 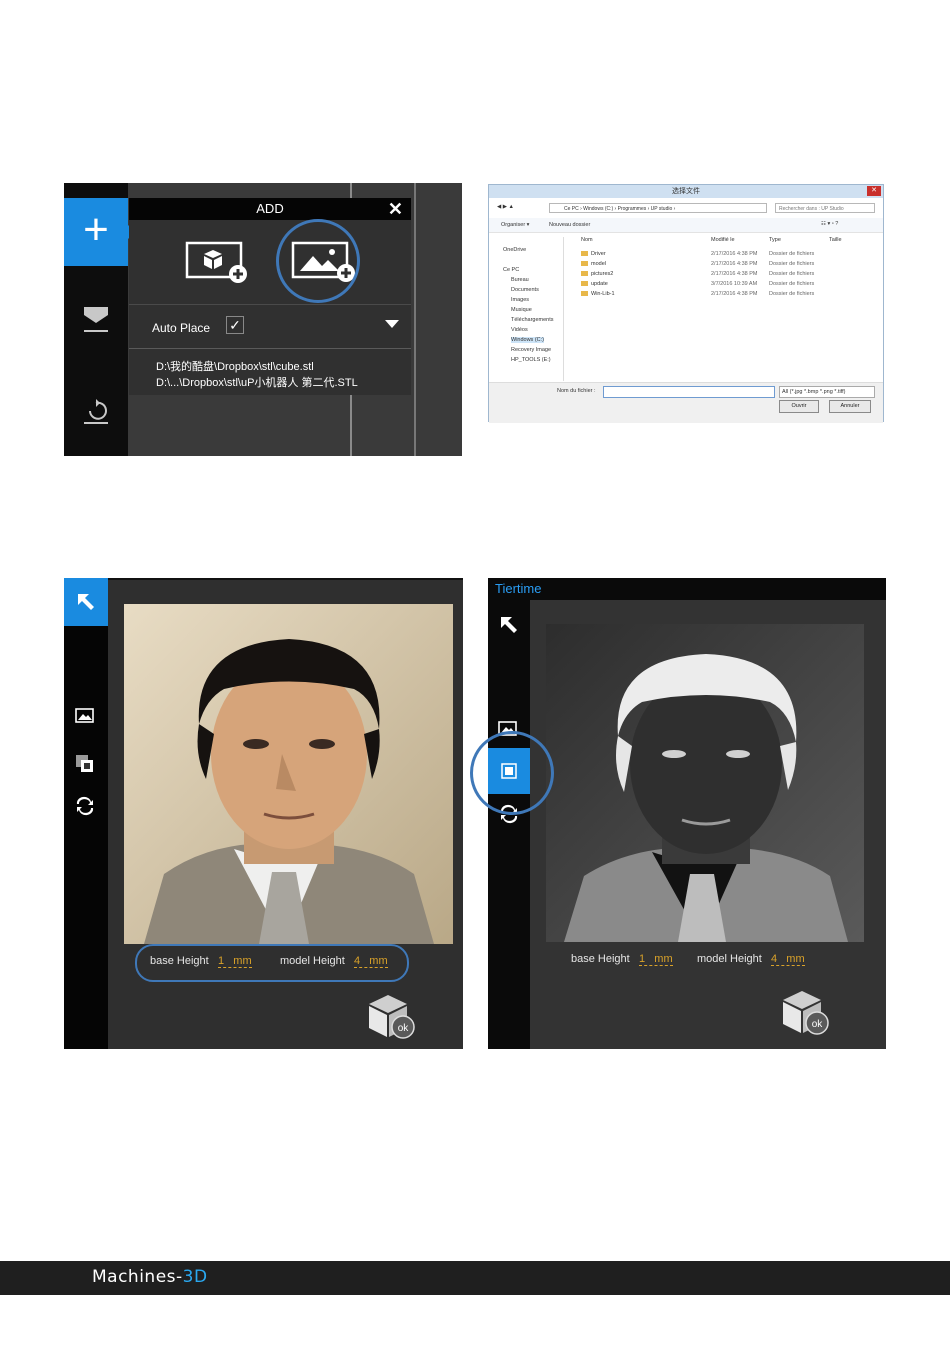 What do you see at coordinates (85, 718) in the screenshot?
I see `image-icon` at bounding box center [85, 718].